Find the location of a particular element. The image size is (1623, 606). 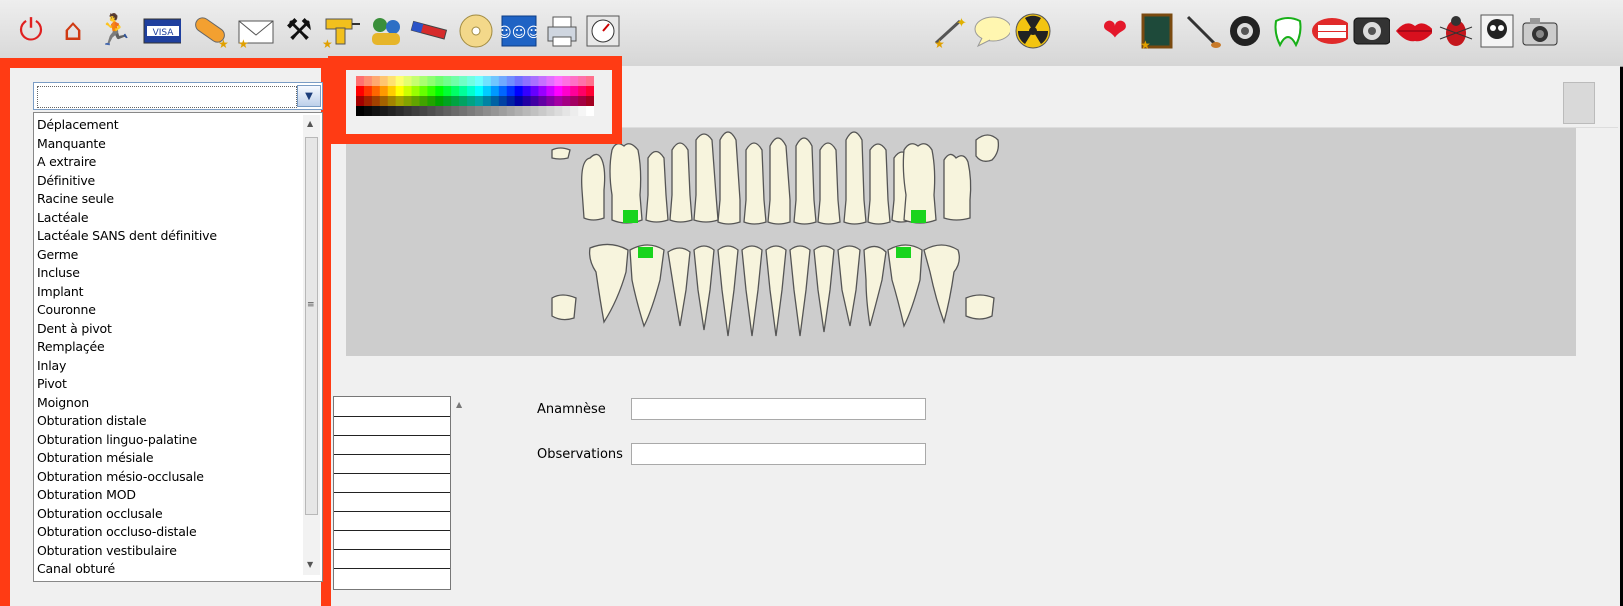

list-item: Canal obturé is located at coordinates (76, 568).